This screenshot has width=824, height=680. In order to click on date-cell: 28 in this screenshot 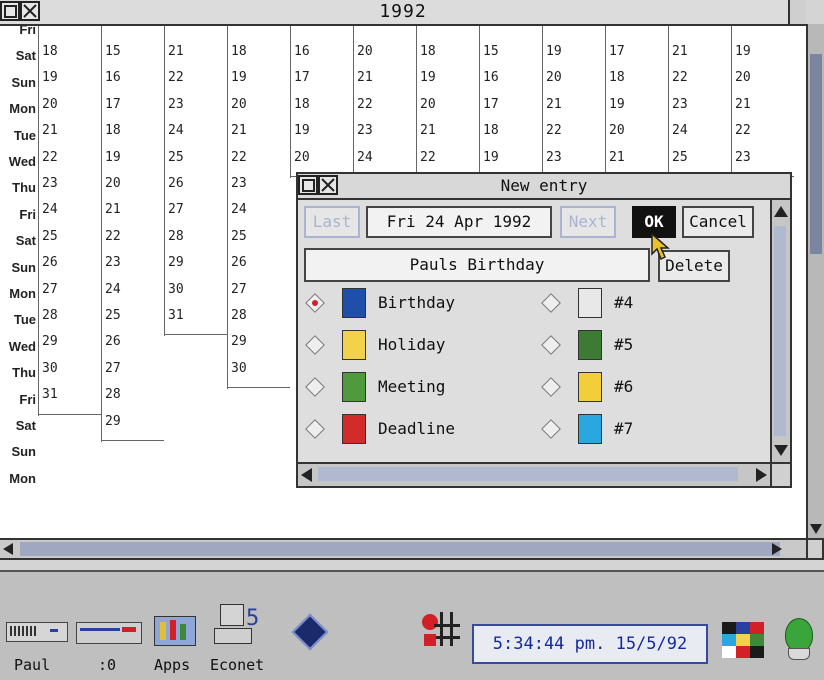, I will do `click(50, 315)`.